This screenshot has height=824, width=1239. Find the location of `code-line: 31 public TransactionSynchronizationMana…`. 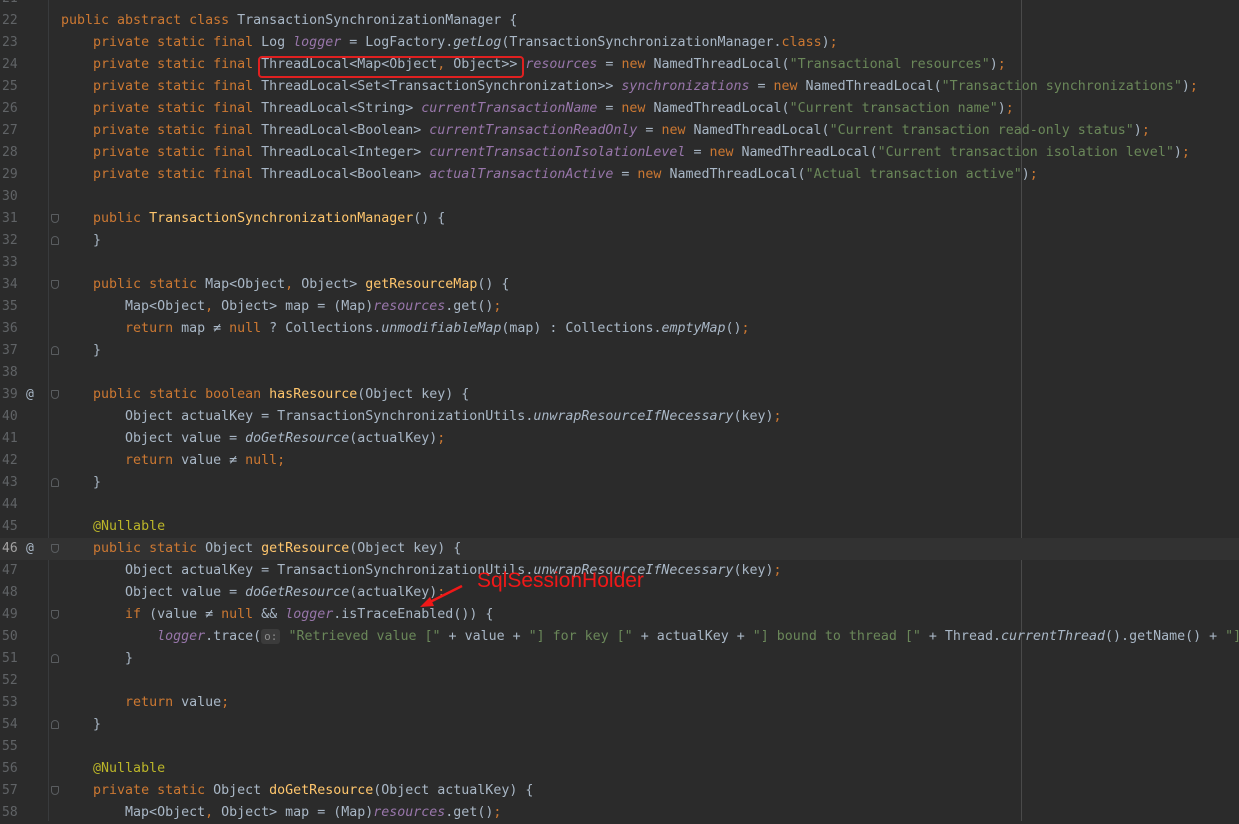

code-line: 31 public TransactionSynchronizationMana… is located at coordinates (619, 219).